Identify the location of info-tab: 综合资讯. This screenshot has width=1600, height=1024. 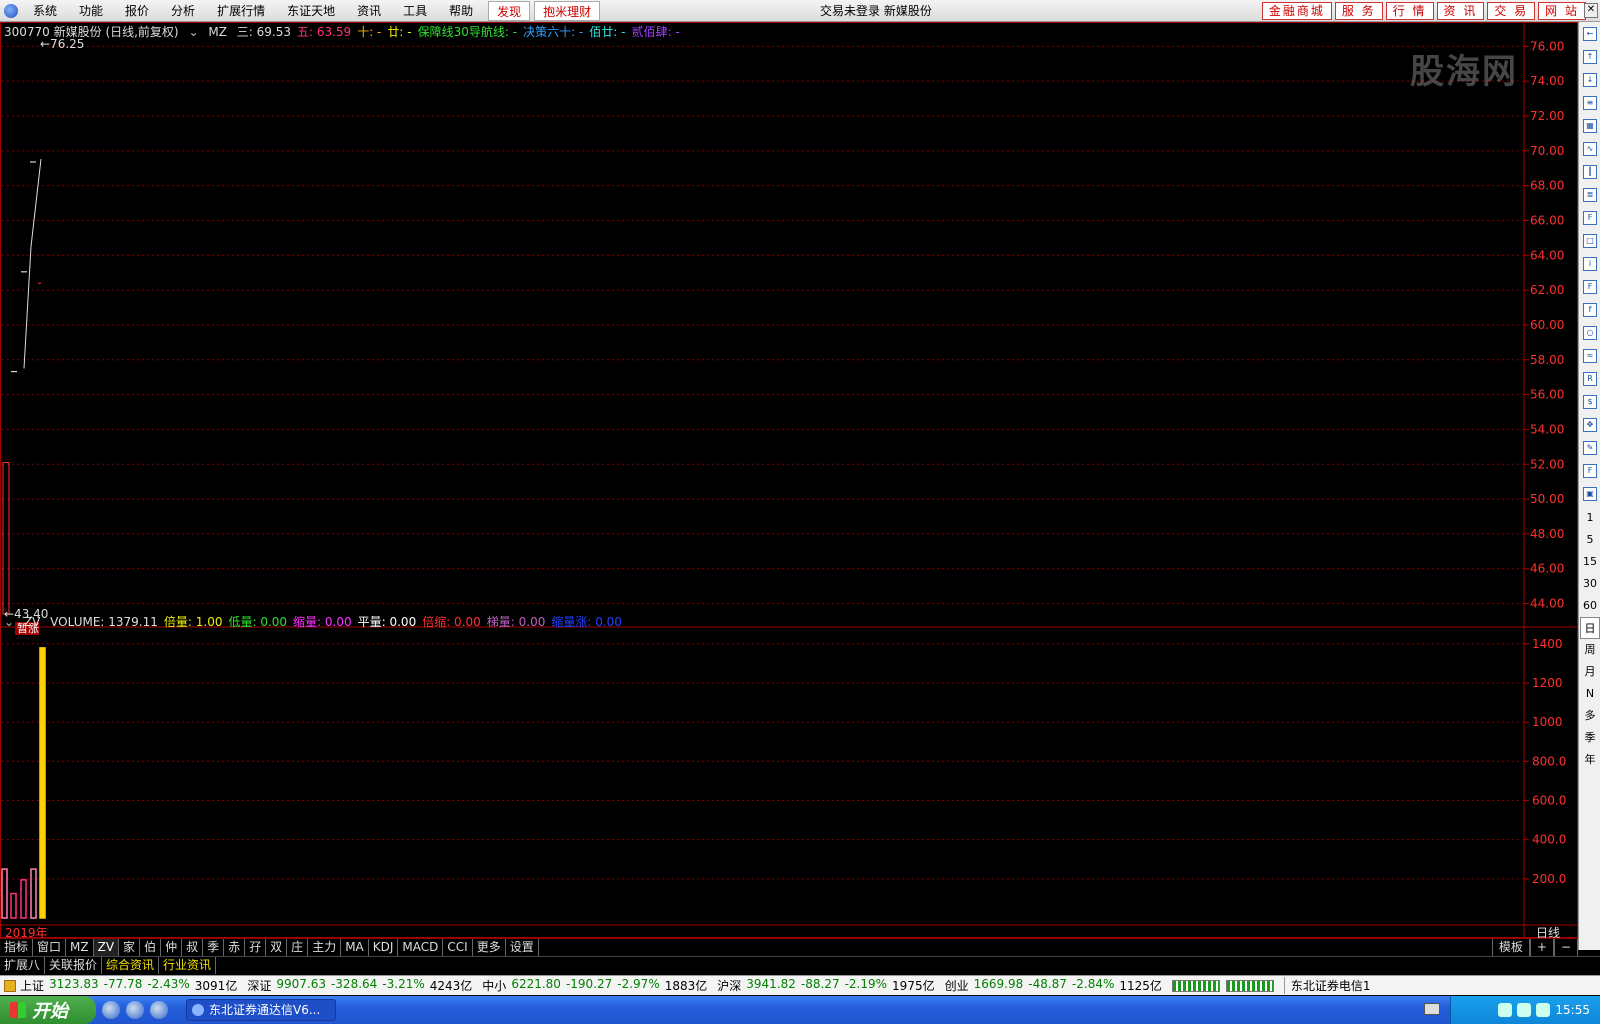
(131, 965).